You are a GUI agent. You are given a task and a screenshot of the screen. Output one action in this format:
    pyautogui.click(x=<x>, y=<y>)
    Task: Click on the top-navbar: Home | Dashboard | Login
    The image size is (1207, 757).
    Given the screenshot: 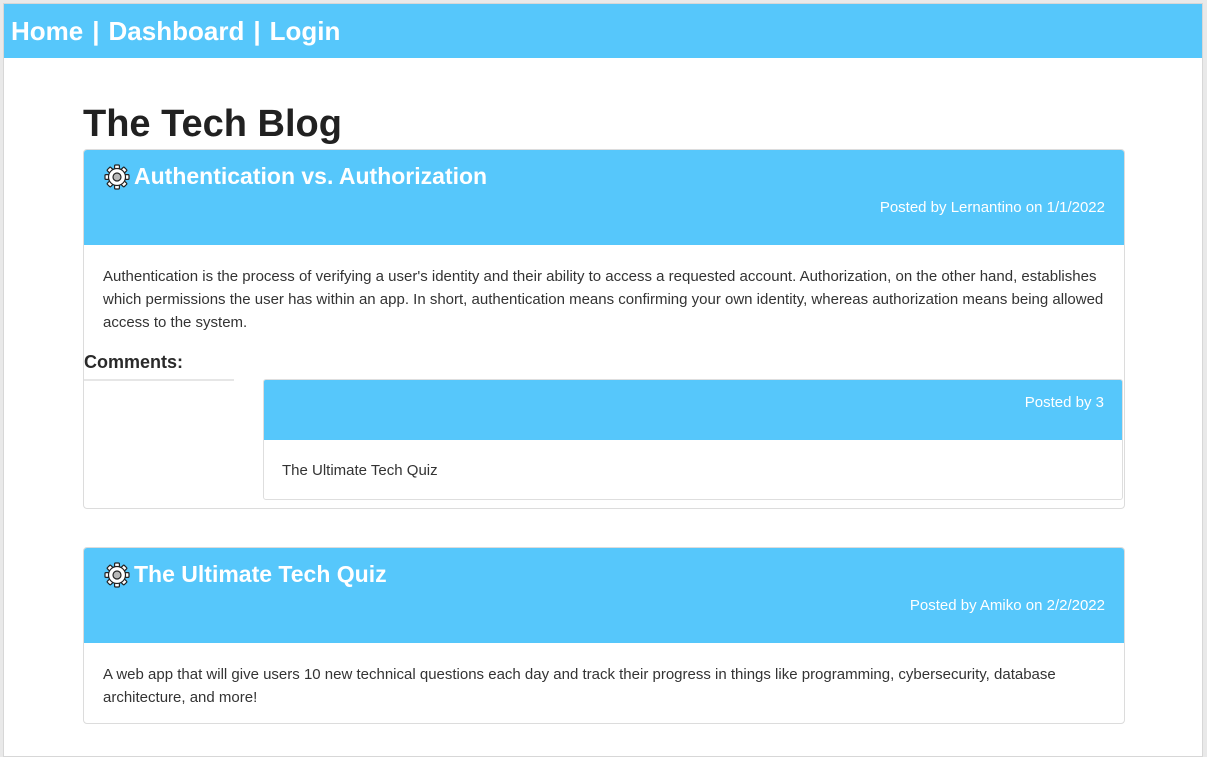 What is the action you would take?
    pyautogui.click(x=603, y=31)
    